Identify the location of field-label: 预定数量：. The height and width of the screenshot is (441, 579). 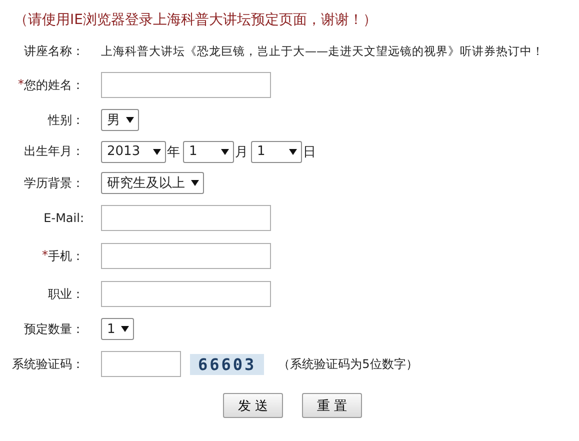
(54, 329).